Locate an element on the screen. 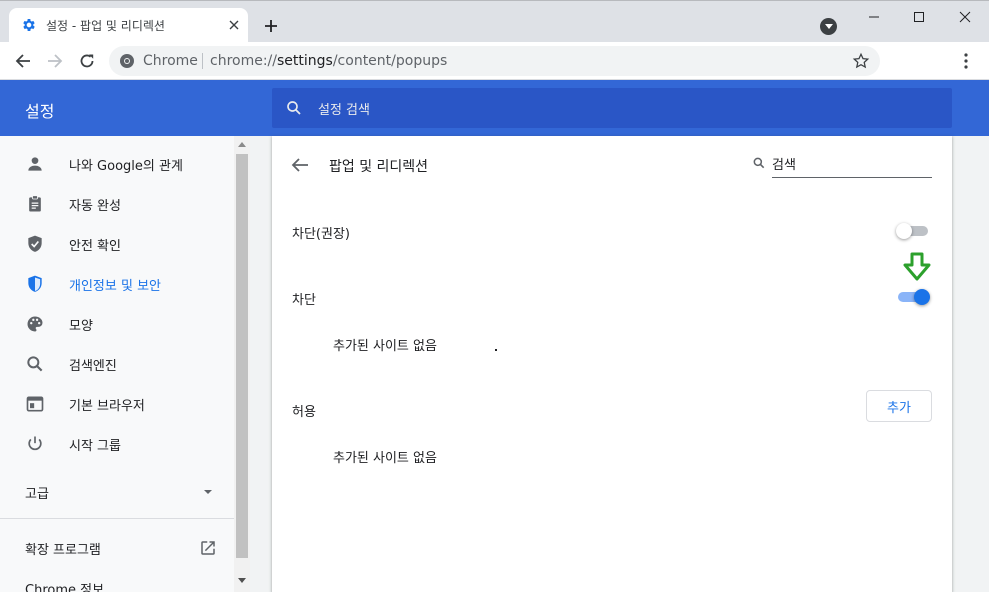 Image resolution: width=989 pixels, height=592 pixels. omnibox-divider is located at coordinates (202, 61).